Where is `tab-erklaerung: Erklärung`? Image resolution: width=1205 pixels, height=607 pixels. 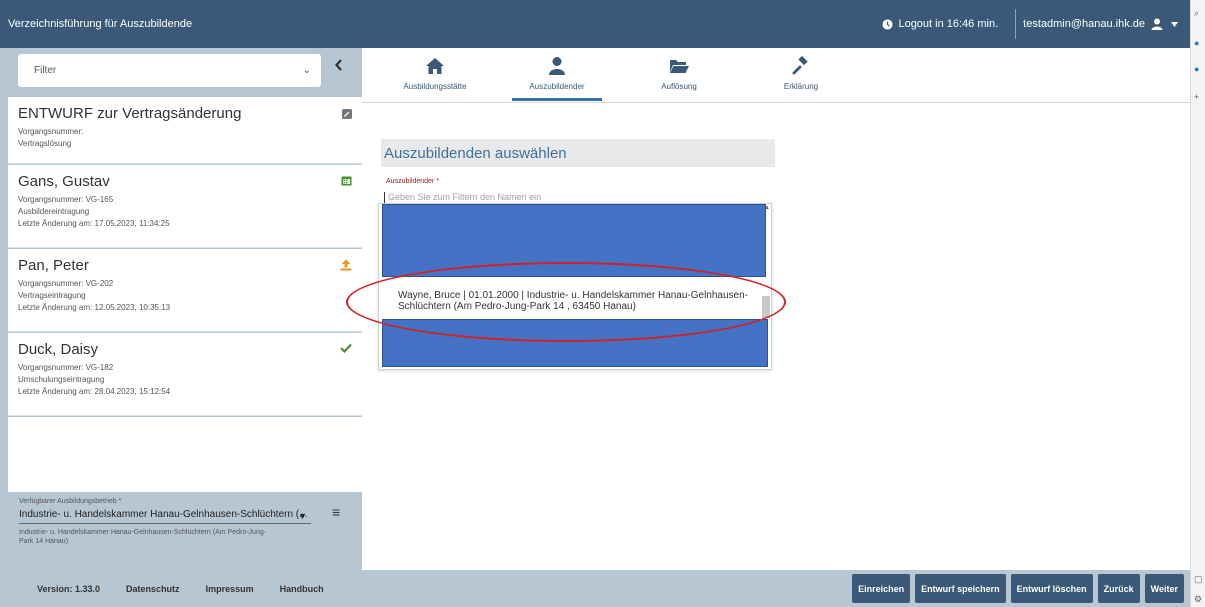 tab-erklaerung: Erklärung is located at coordinates (801, 75).